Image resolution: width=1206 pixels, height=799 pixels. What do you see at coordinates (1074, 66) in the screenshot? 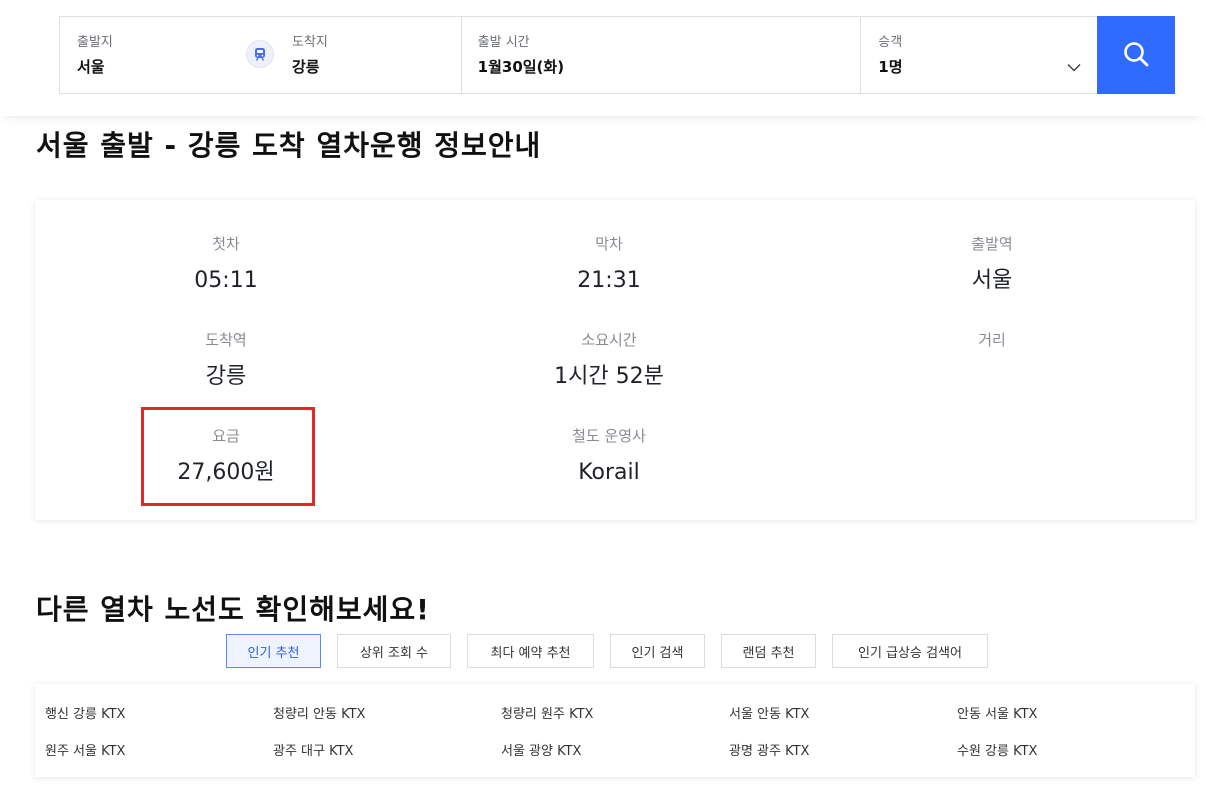
I see `chevron-down-icon` at bounding box center [1074, 66].